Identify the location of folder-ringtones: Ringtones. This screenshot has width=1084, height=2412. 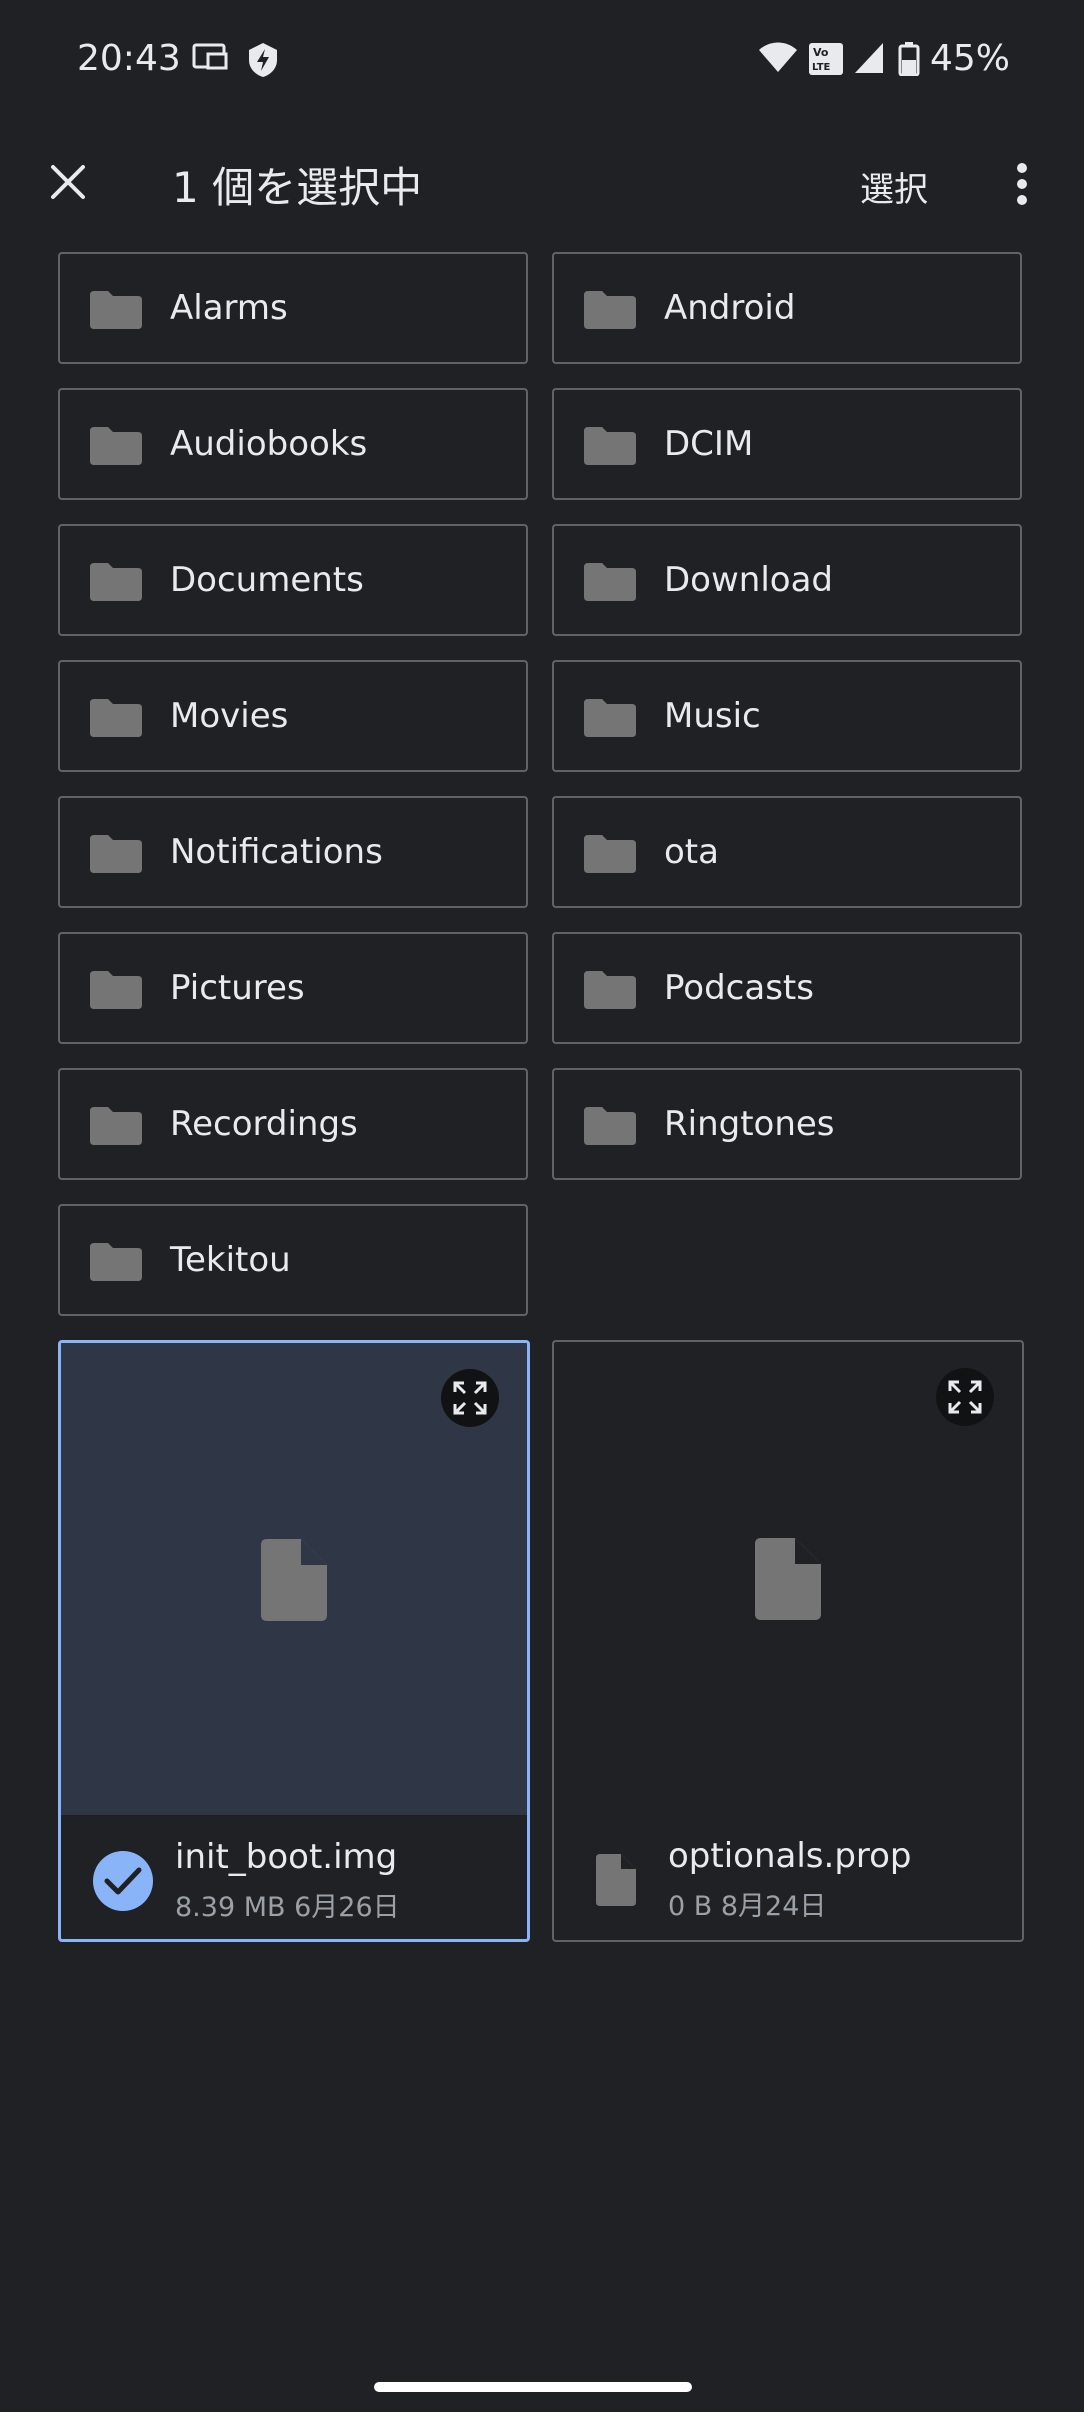
(787, 1124).